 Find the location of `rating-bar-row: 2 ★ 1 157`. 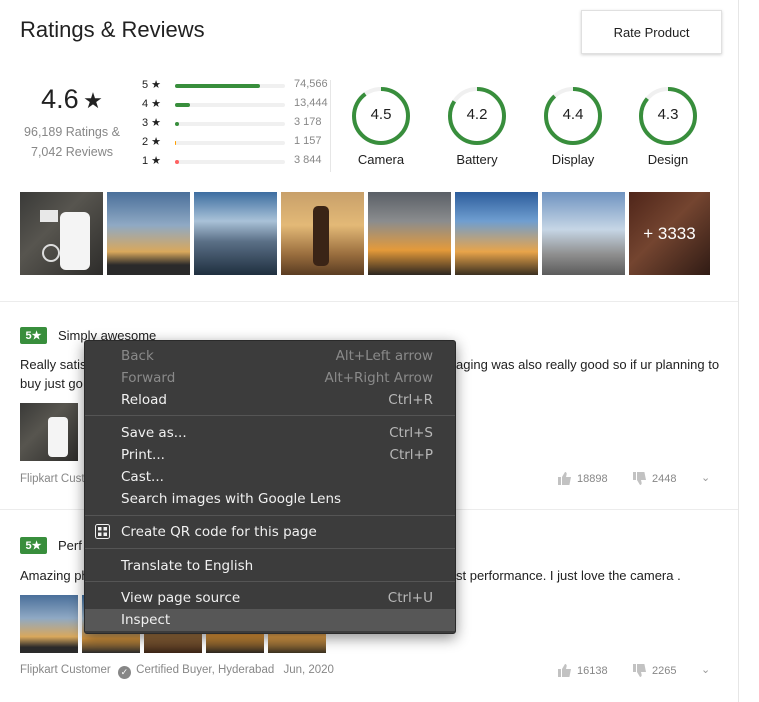

rating-bar-row: 2 ★ 1 157 is located at coordinates (237, 144).